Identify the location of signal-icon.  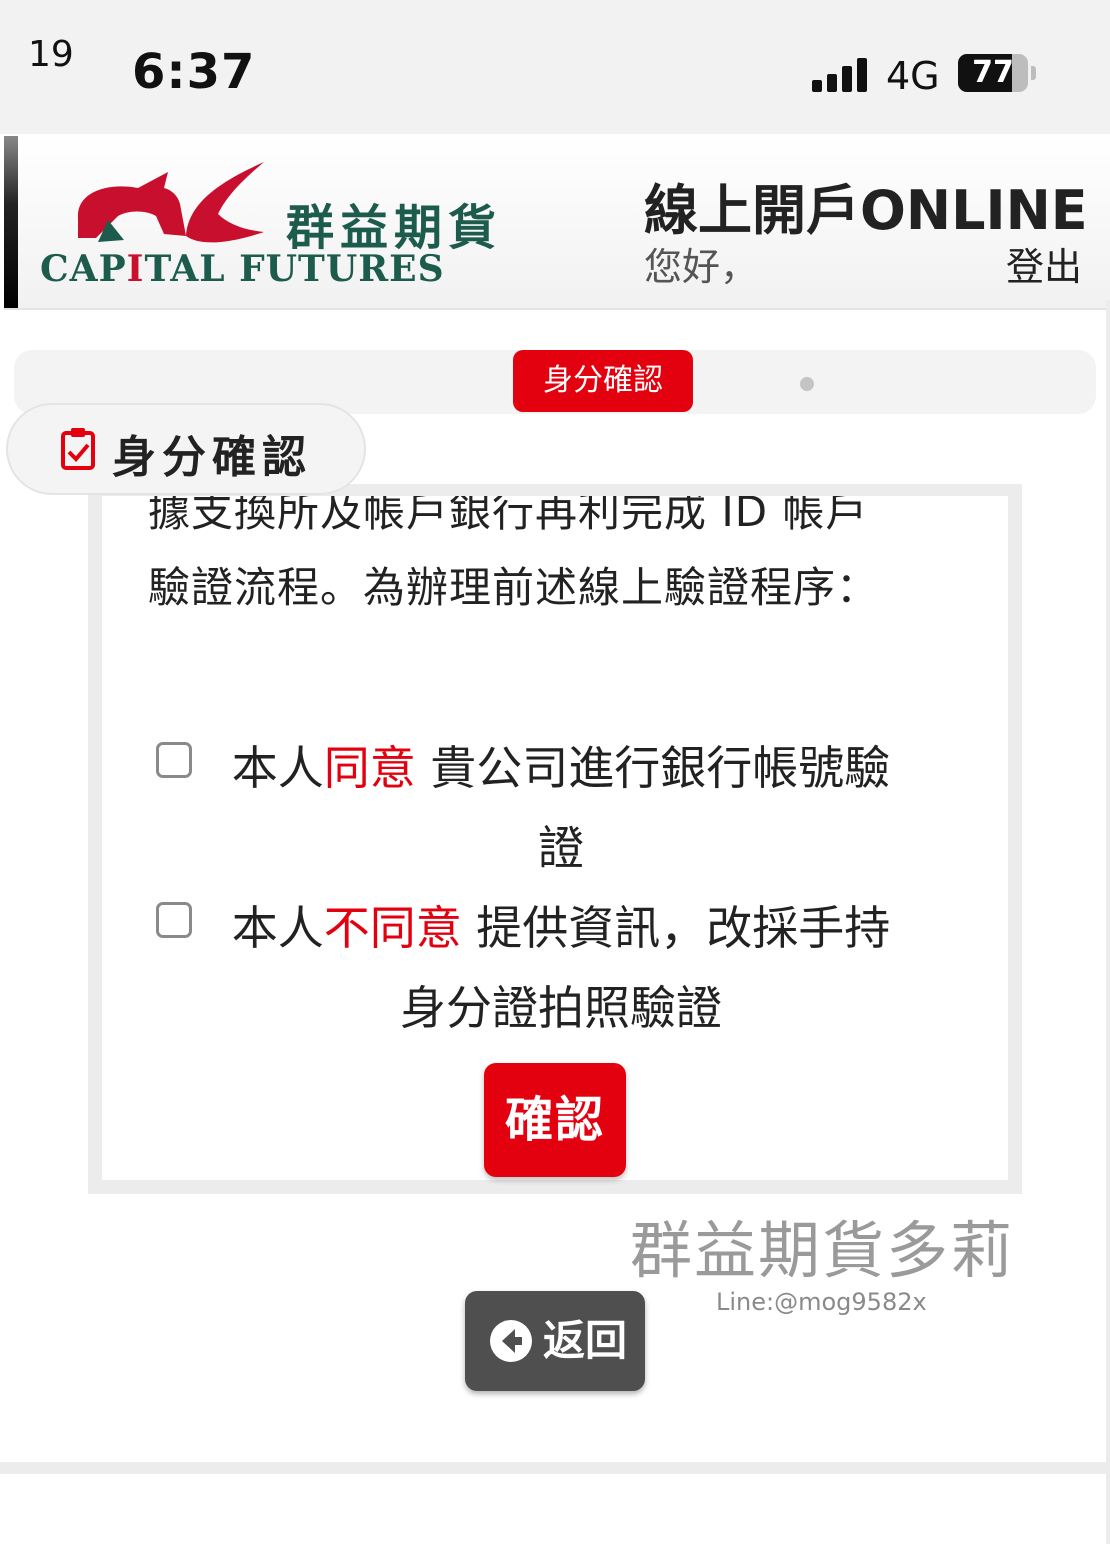
(841, 75).